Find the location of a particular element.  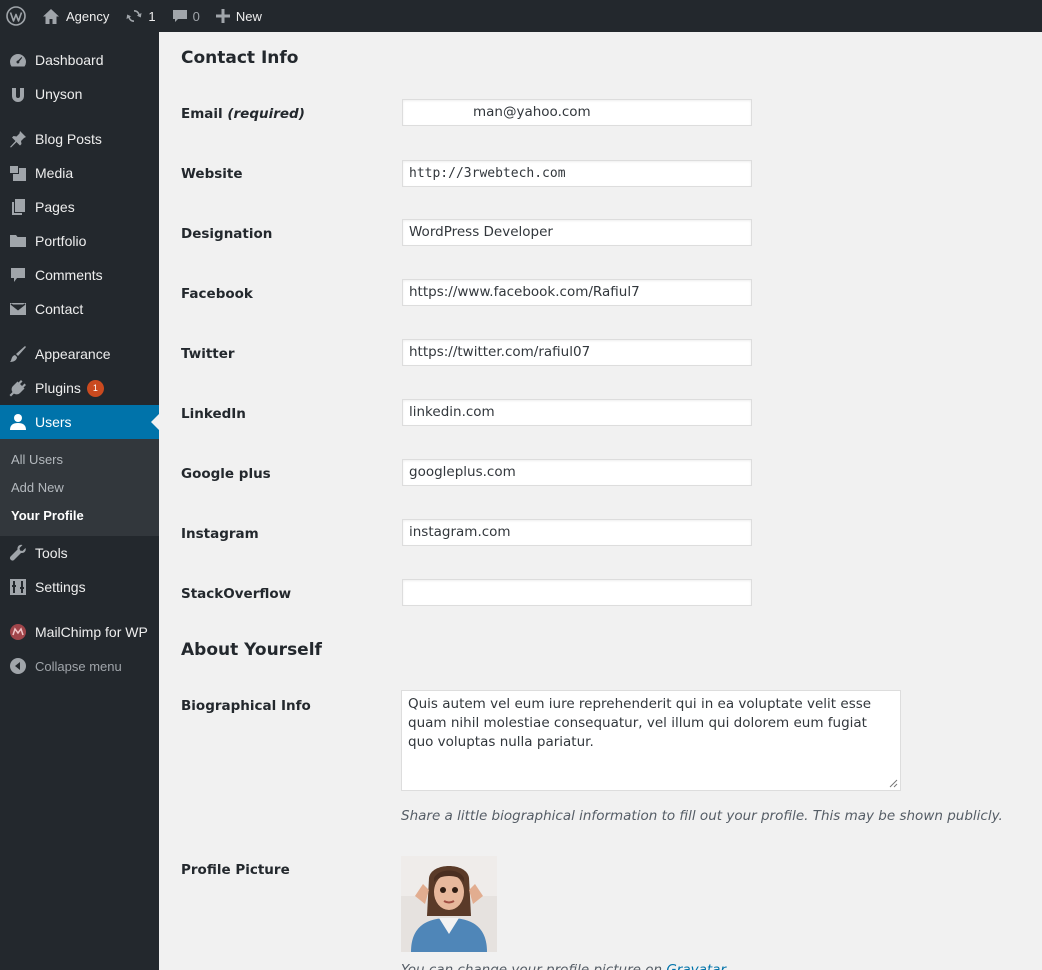

profile-avatar is located at coordinates (449, 904).